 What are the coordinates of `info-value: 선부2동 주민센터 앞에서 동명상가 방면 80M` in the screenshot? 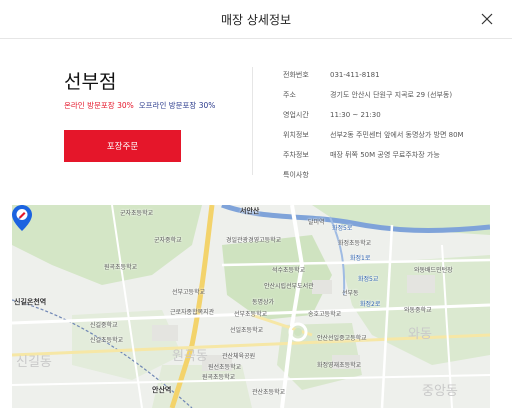 It's located at (397, 135).